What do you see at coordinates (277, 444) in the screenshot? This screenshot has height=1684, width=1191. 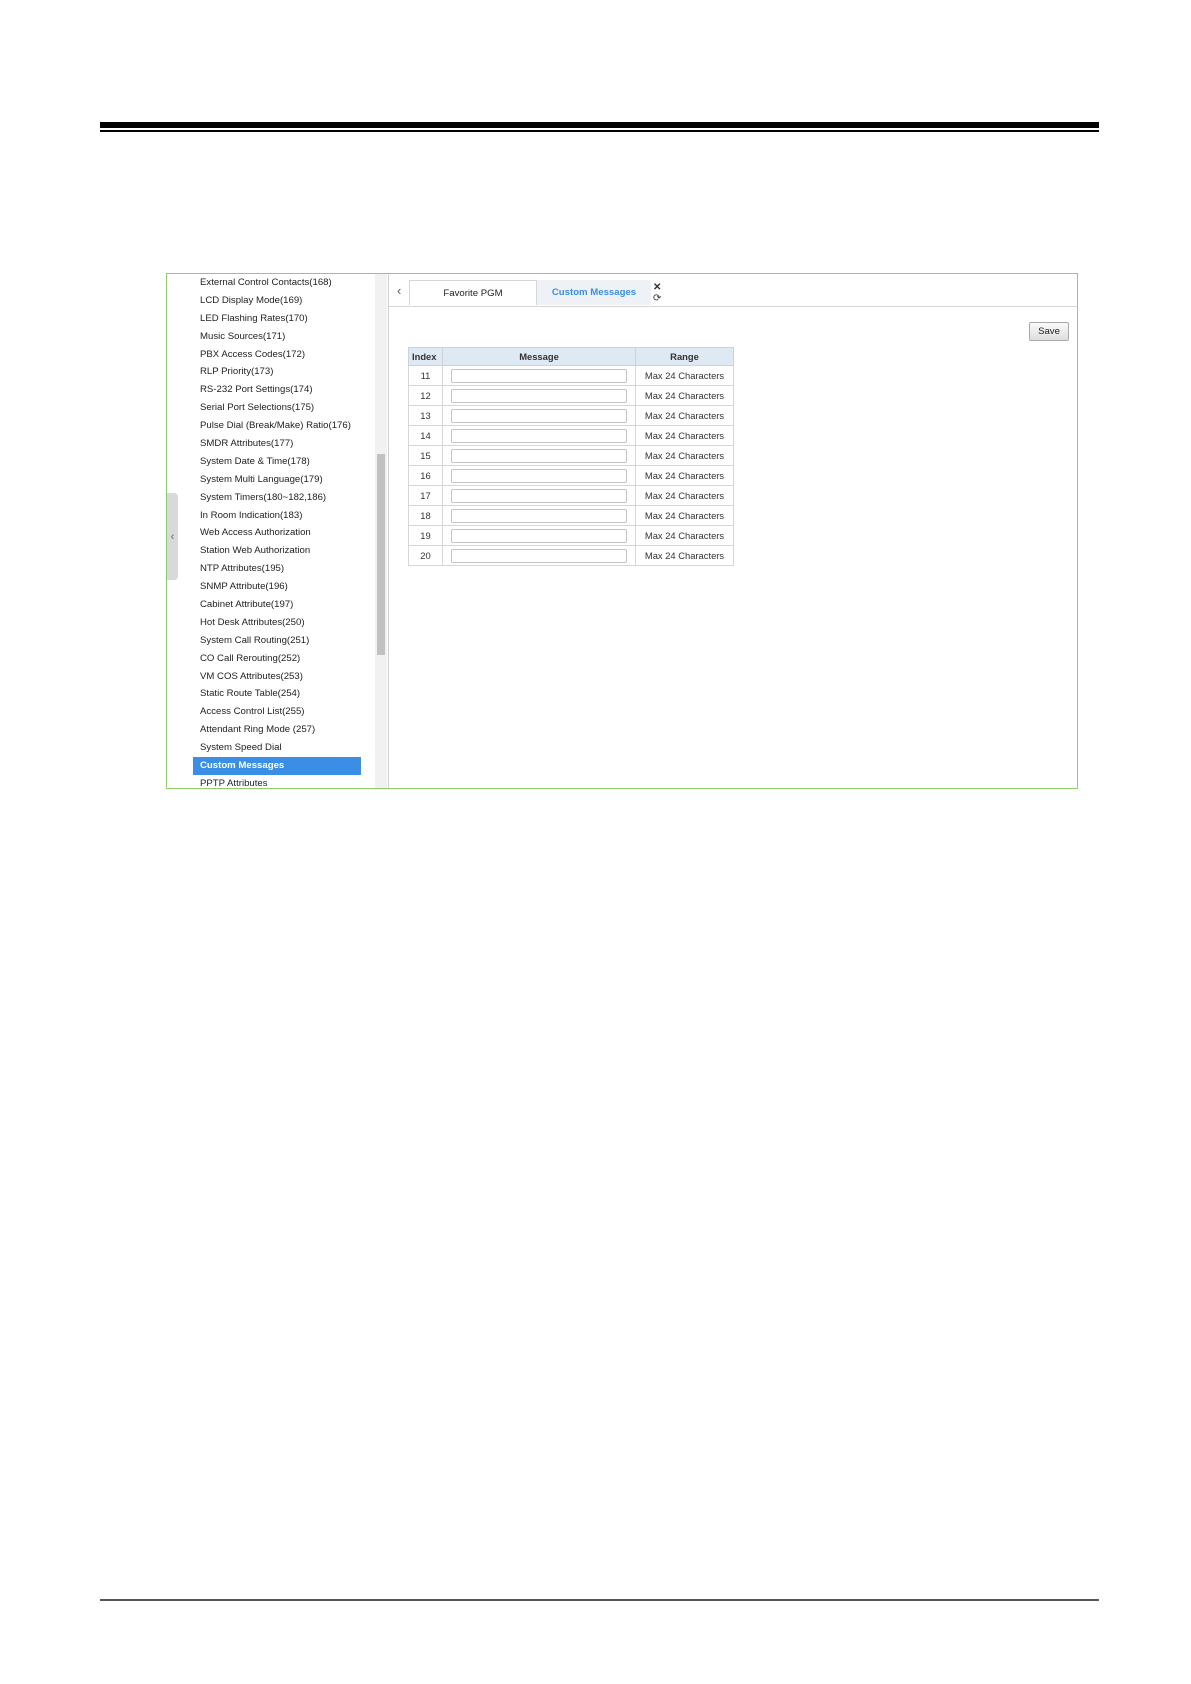 I see `sidebar-item: SMDR Attributes(177)` at bounding box center [277, 444].